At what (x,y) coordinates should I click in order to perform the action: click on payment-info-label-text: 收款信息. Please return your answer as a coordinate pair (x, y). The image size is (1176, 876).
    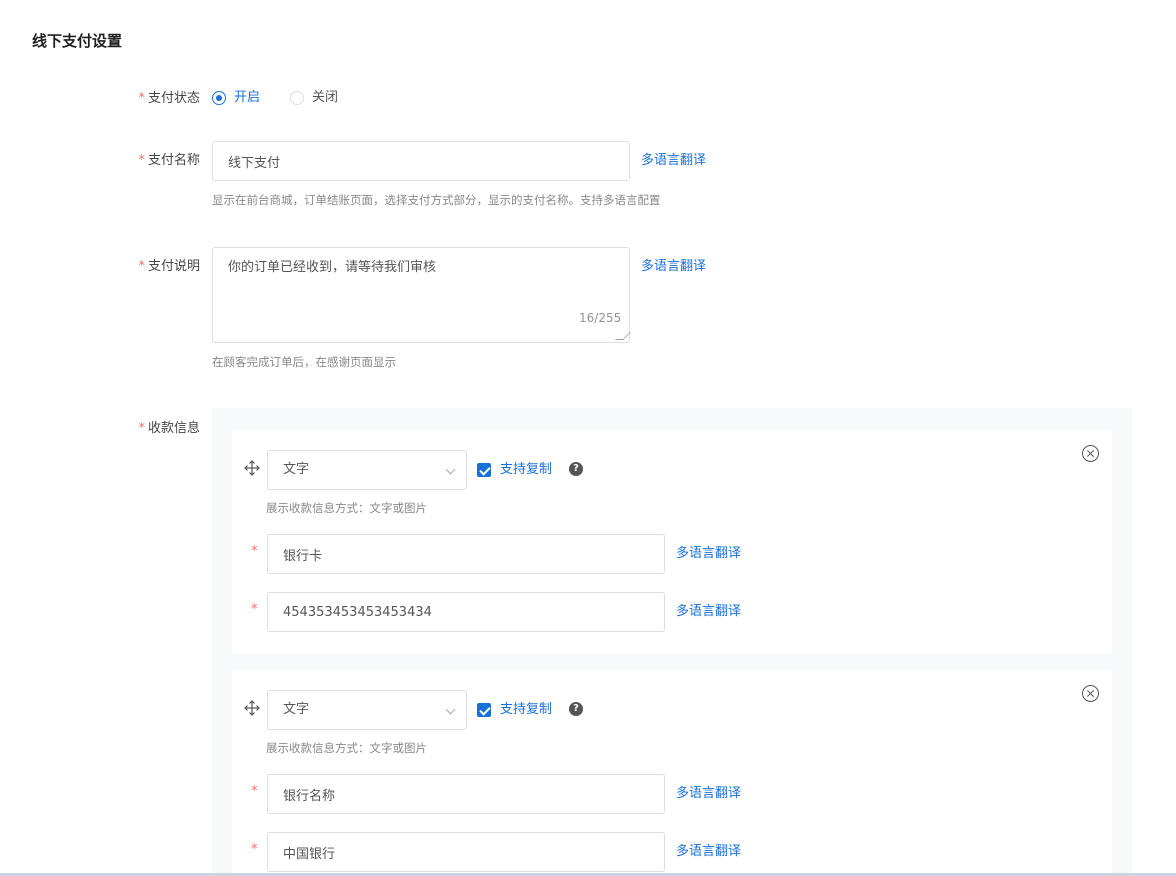
    Looking at the image, I should click on (173, 428).